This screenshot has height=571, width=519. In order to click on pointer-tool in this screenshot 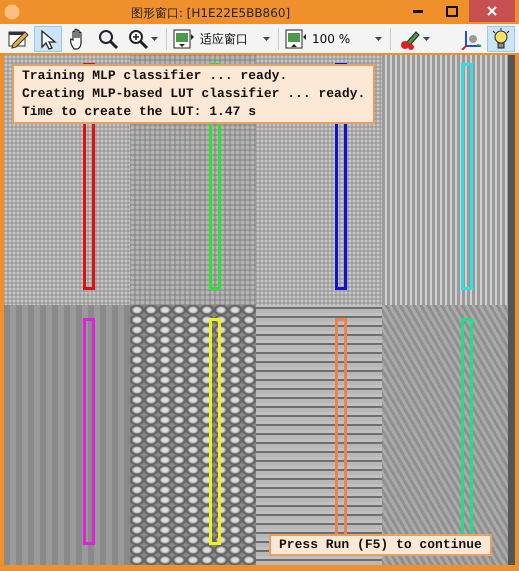, I will do `click(48, 39)`.